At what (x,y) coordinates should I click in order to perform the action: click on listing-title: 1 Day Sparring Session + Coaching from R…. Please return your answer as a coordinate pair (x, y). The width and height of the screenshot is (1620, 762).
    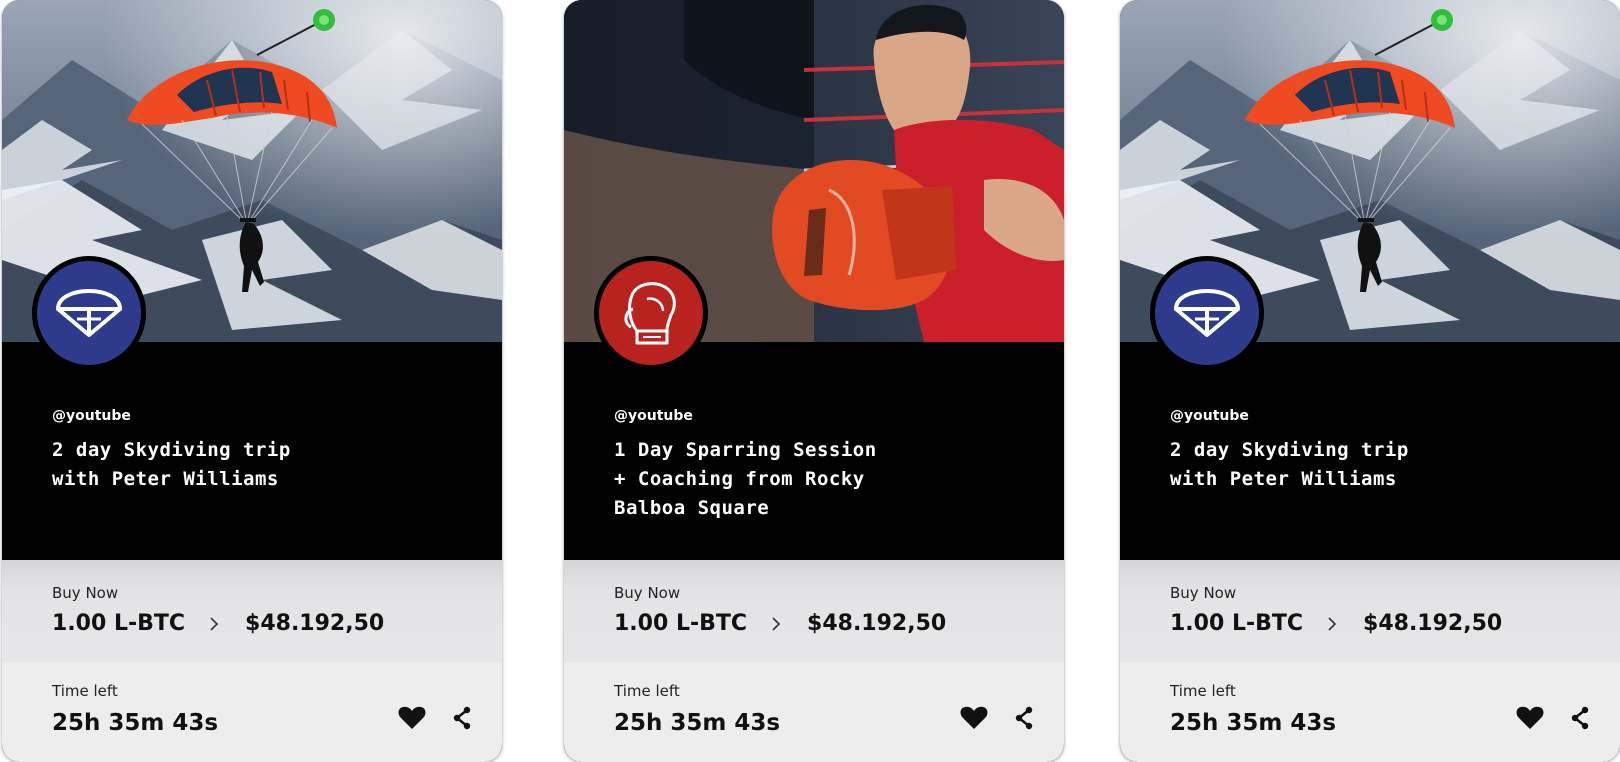
    Looking at the image, I should click on (804, 479).